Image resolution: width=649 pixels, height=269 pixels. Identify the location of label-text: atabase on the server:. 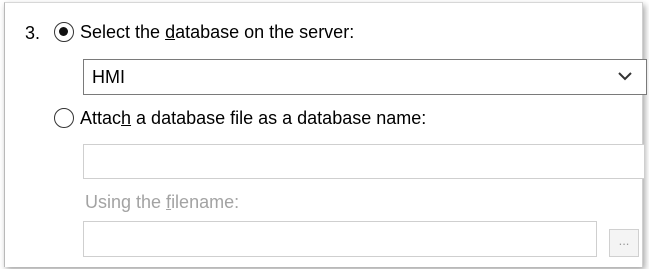
(265, 32).